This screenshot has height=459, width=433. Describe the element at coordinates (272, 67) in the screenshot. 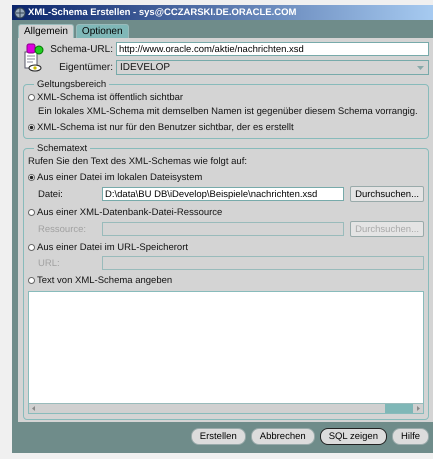

I see `owner-dropdown: IDEVELOP` at that location.